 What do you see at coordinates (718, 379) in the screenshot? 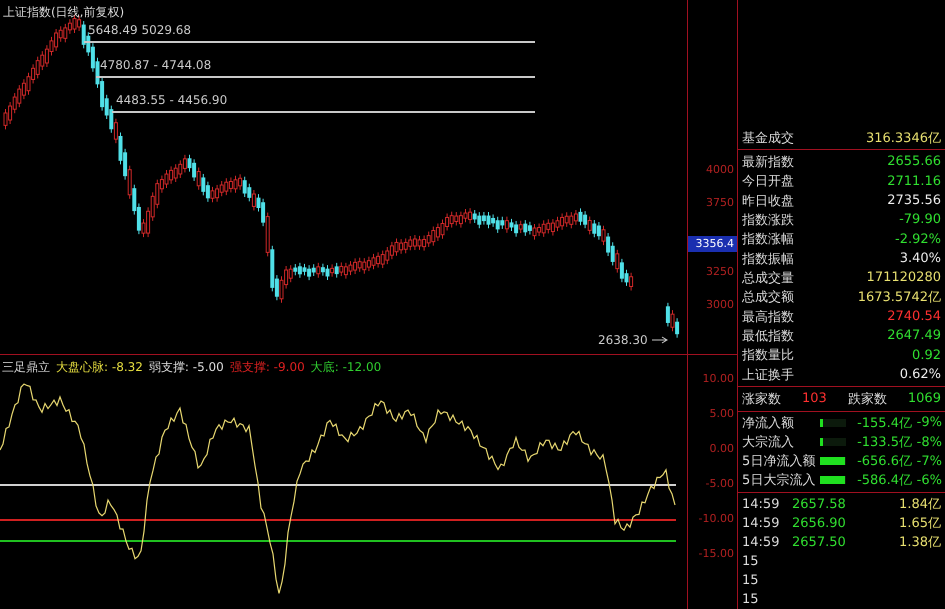
I see `axis-label: 10.00` at bounding box center [718, 379].